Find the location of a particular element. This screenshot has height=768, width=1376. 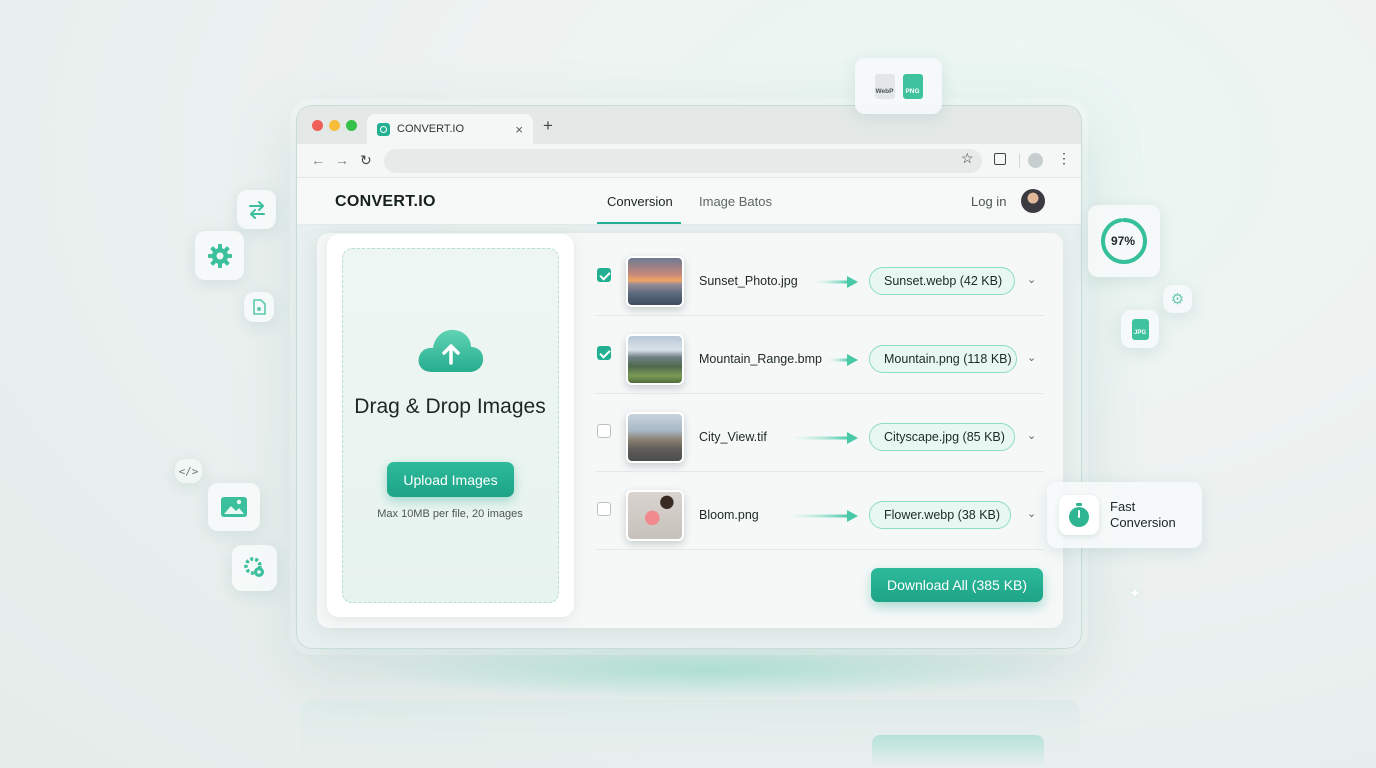

address-bar-row: ← → ↻ ☆ ⋮ is located at coordinates (689, 161).